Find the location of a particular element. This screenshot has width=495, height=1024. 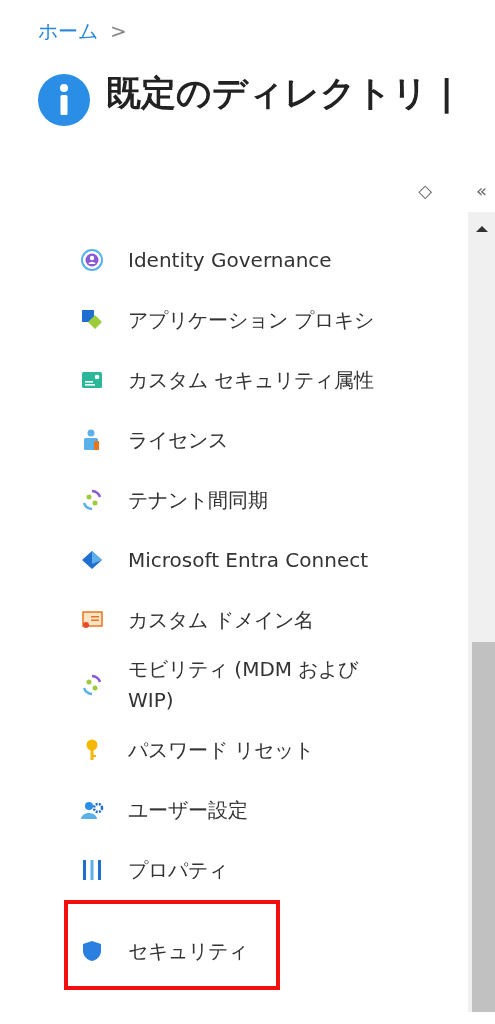

scrollbar-thumb is located at coordinates (483, 827).